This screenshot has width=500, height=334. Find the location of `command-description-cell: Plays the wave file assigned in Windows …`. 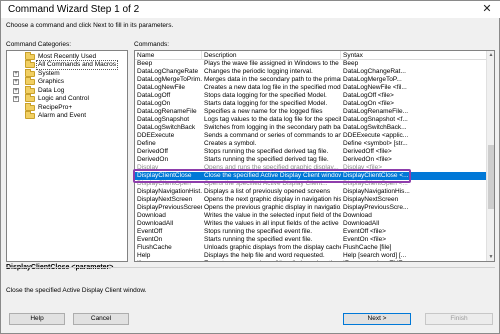

command-description-cell: Plays the wave file assigned in Windows … is located at coordinates (272, 63).